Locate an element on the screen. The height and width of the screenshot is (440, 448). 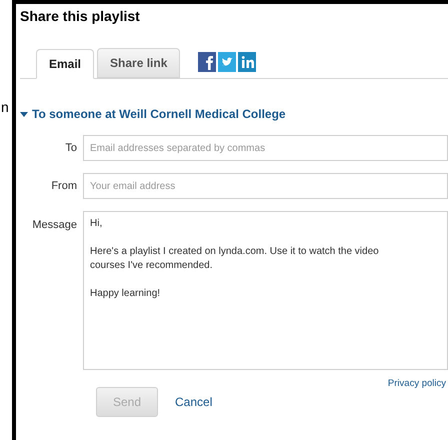
field-label: Message is located at coordinates (54, 225).